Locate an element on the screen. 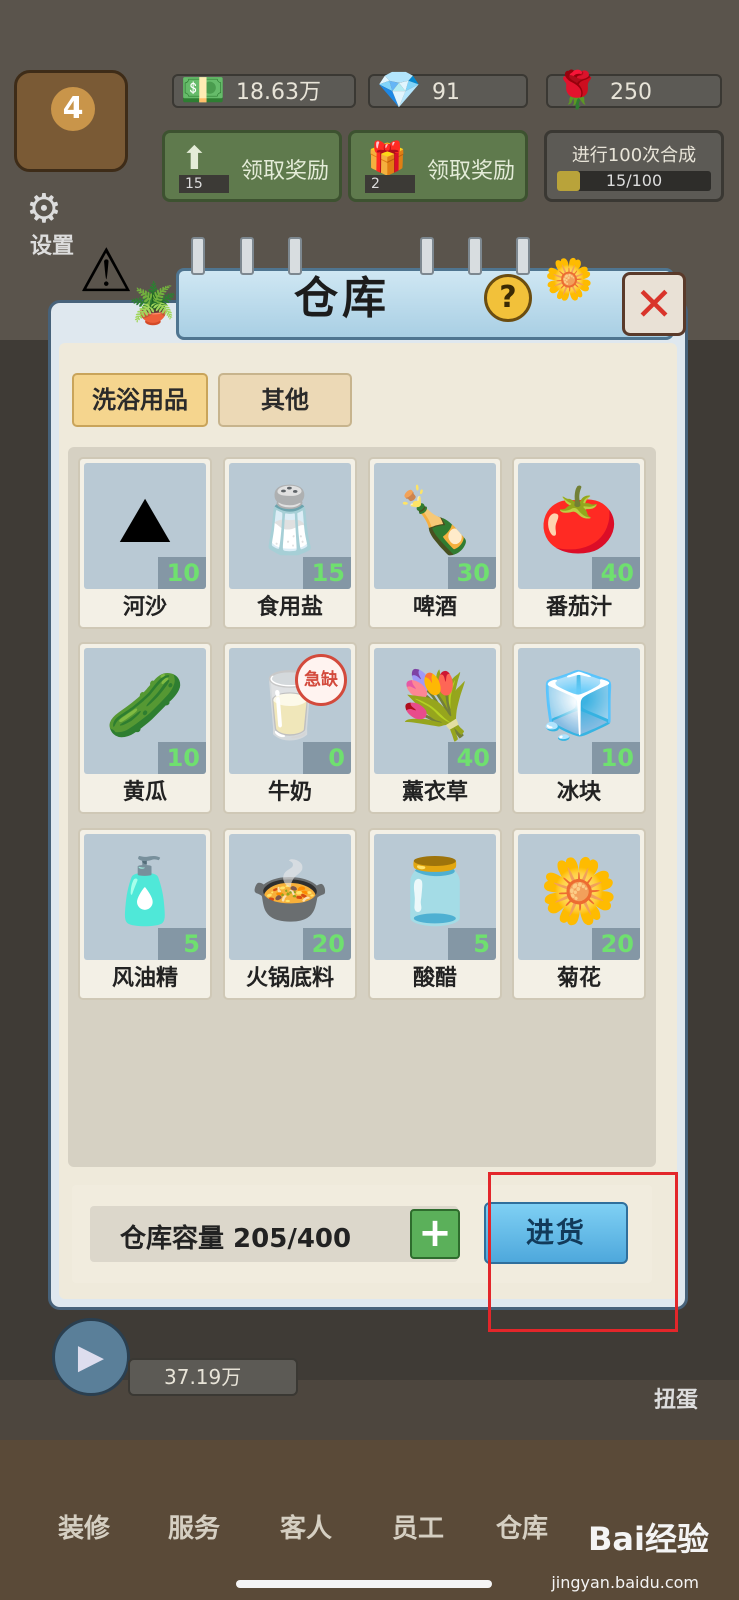  item-card: 🌼 20 菊花 is located at coordinates (579, 914).